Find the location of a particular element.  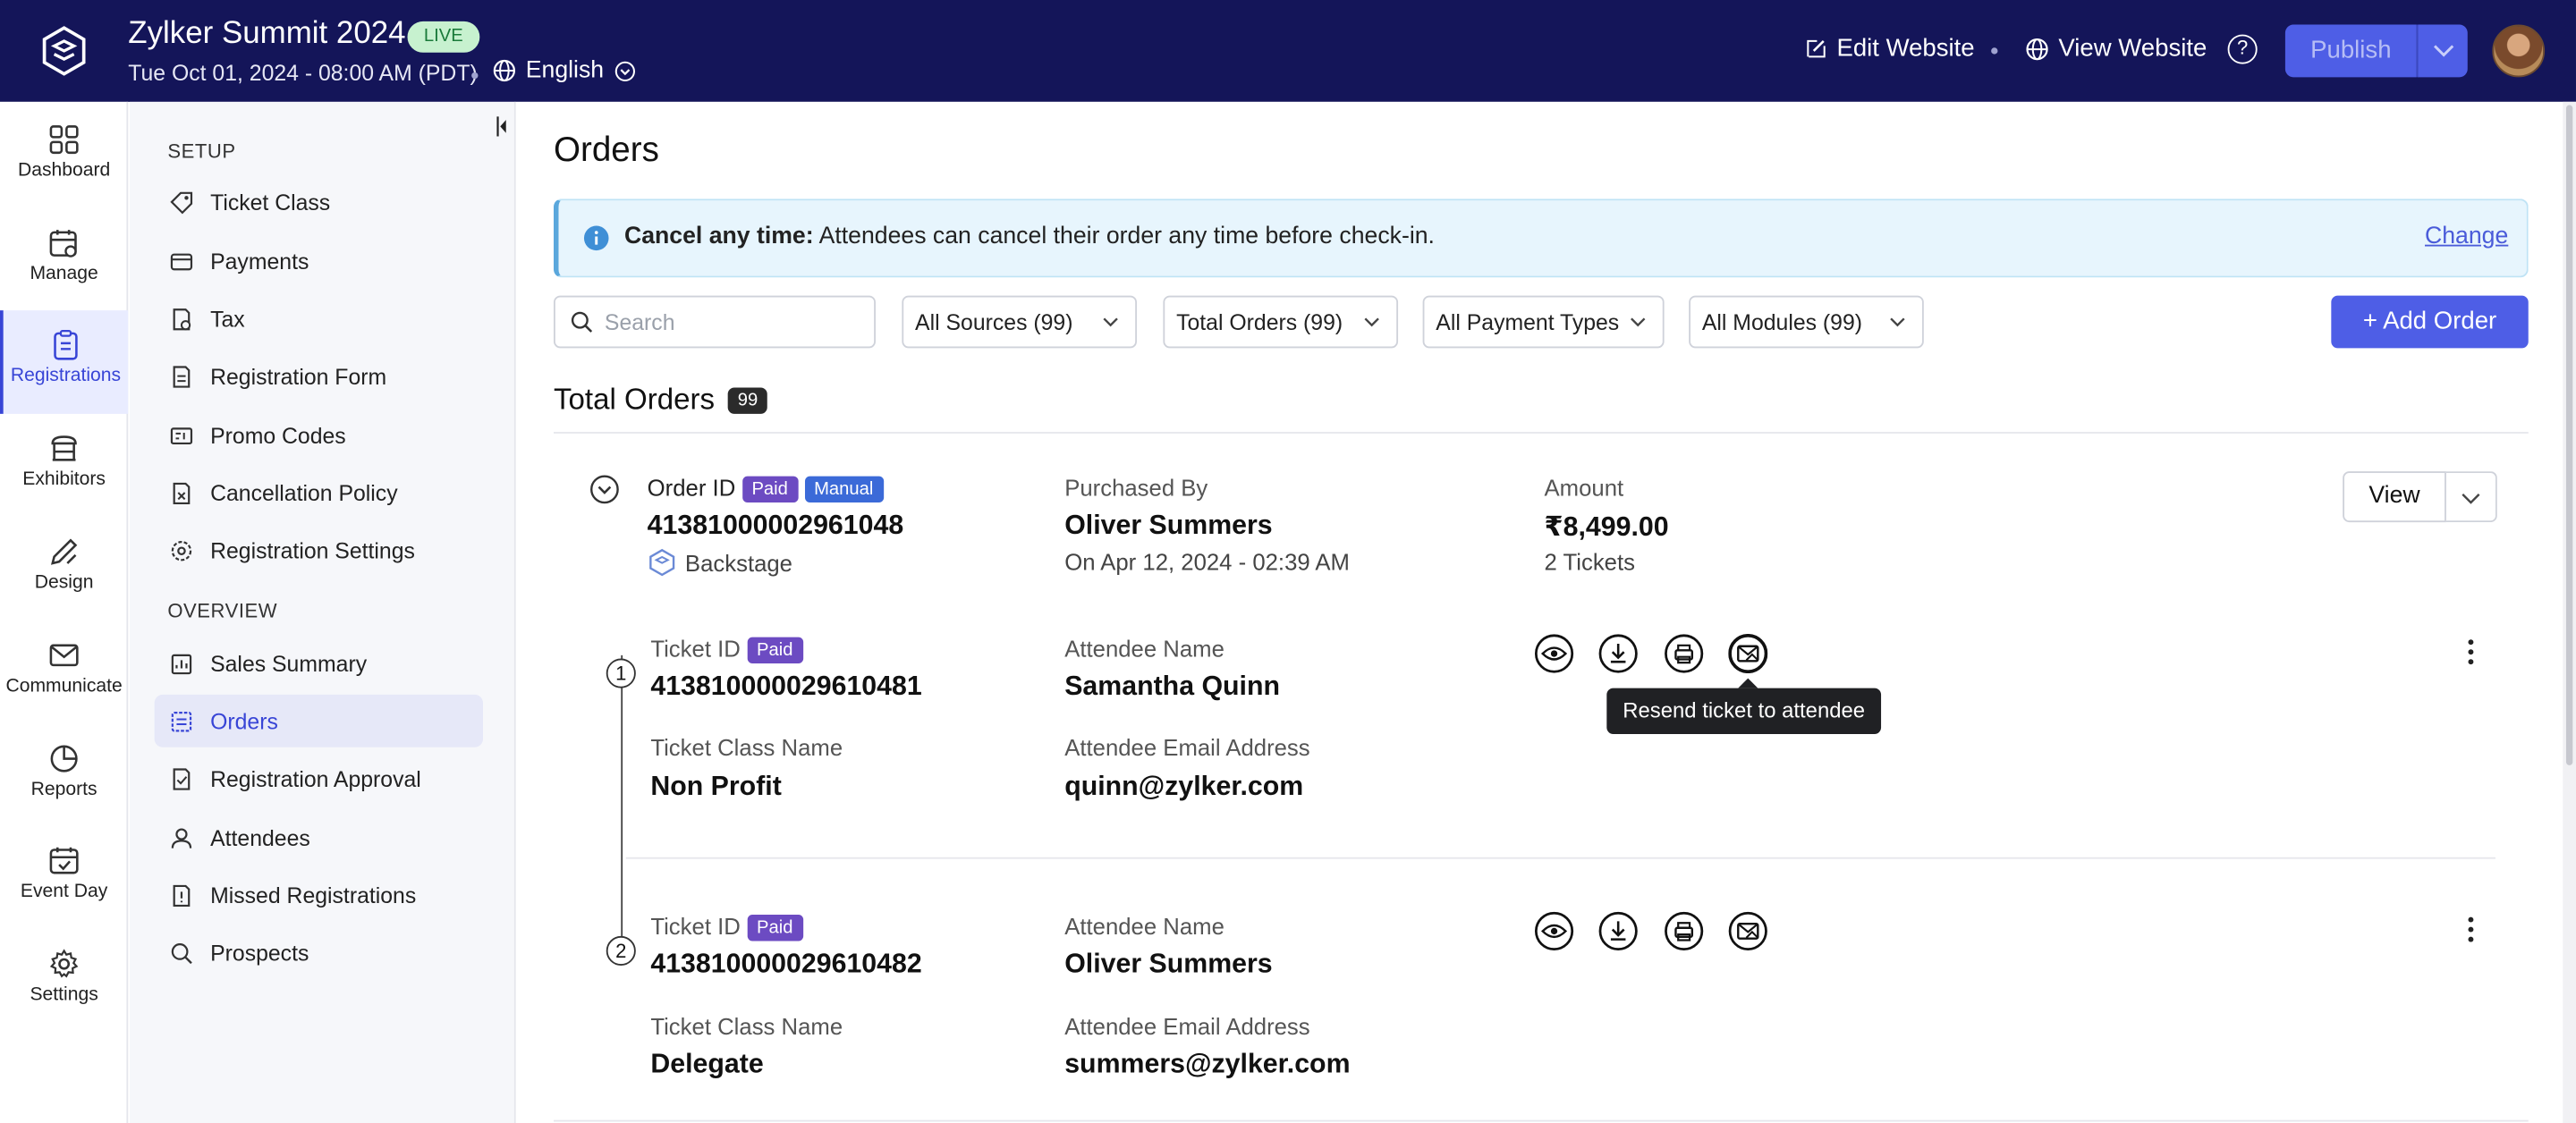

publish-options-button is located at coordinates (2442, 51).